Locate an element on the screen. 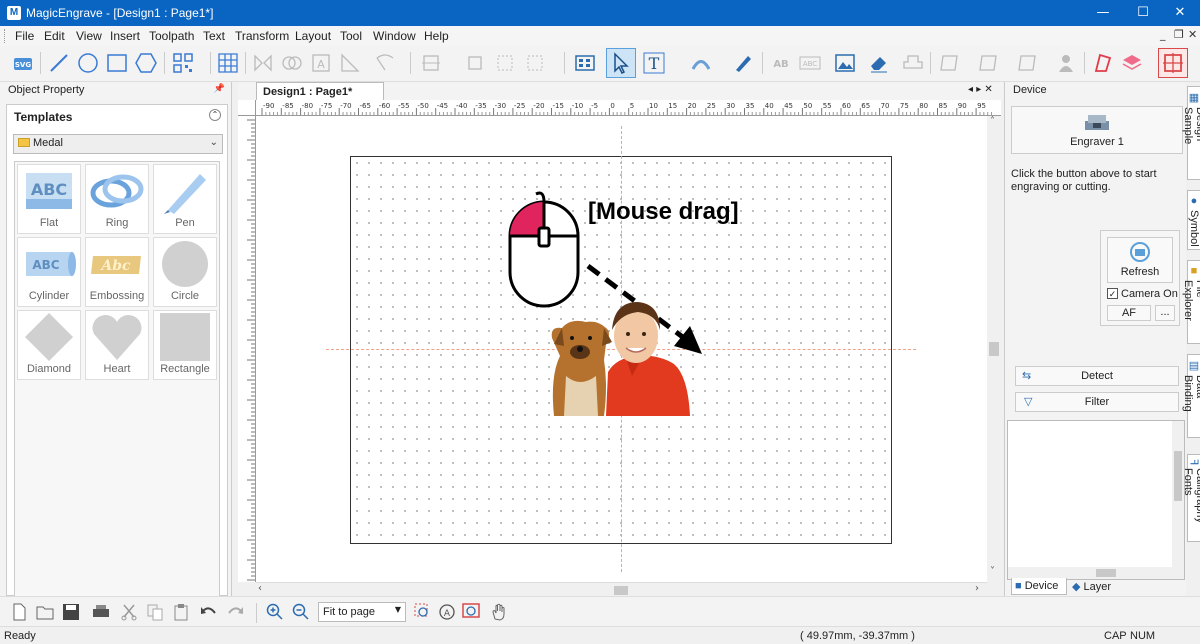 The height and width of the screenshot is (644, 1200). paste-button is located at coordinates (181, 612).